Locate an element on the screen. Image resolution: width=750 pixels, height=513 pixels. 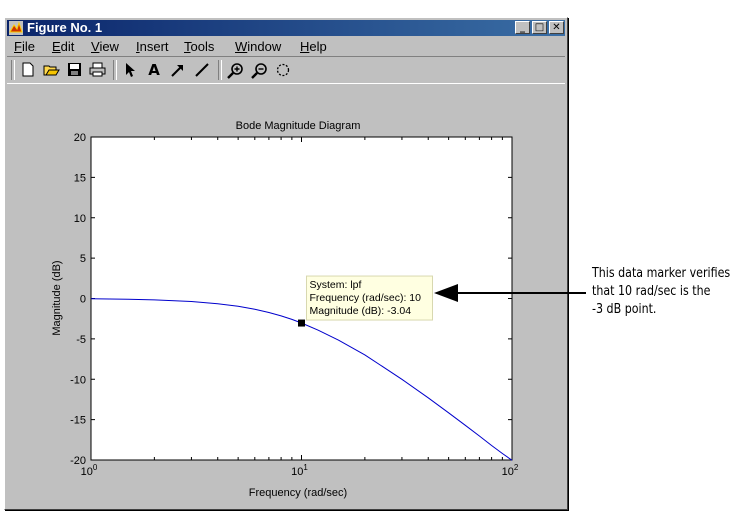
y-tick-label: 10 is located at coordinates (80, 219).